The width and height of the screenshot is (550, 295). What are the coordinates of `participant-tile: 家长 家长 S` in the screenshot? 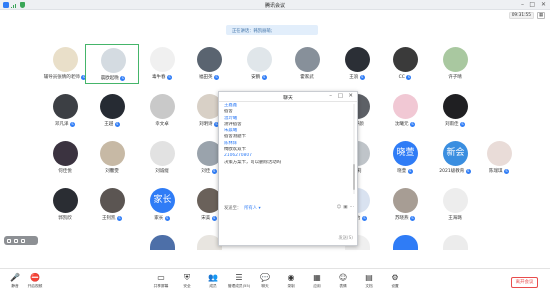 It's located at (162, 205).